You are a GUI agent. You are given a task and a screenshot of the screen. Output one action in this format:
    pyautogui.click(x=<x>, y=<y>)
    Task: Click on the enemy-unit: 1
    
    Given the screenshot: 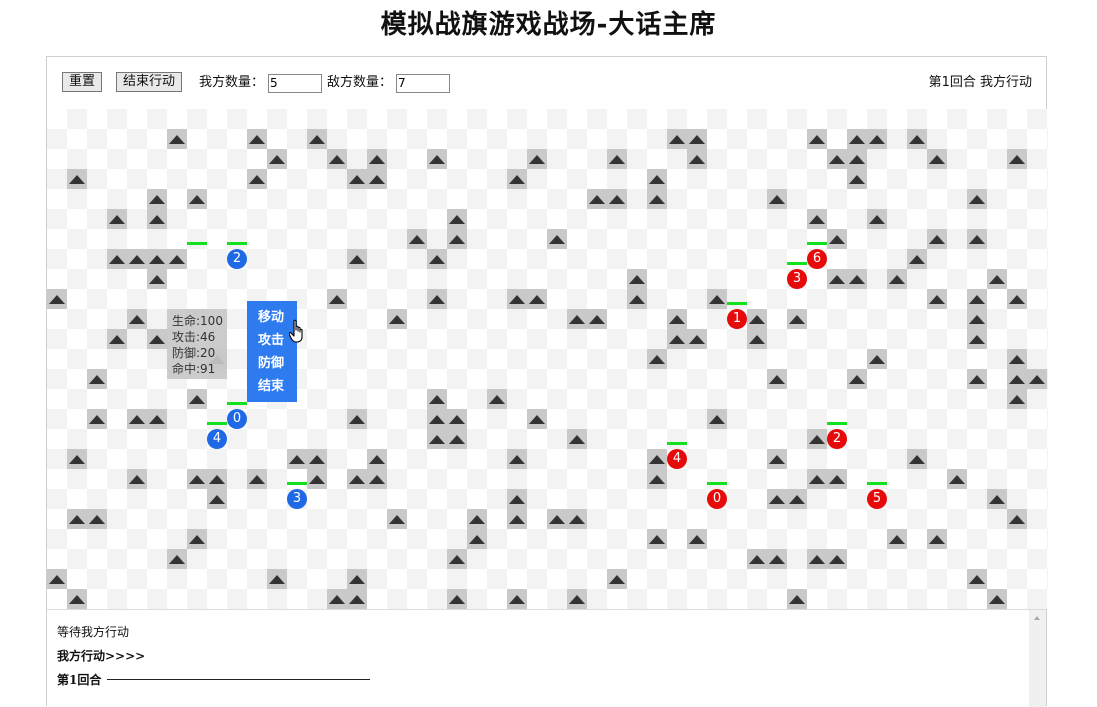 What is the action you would take?
    pyautogui.click(x=737, y=319)
    